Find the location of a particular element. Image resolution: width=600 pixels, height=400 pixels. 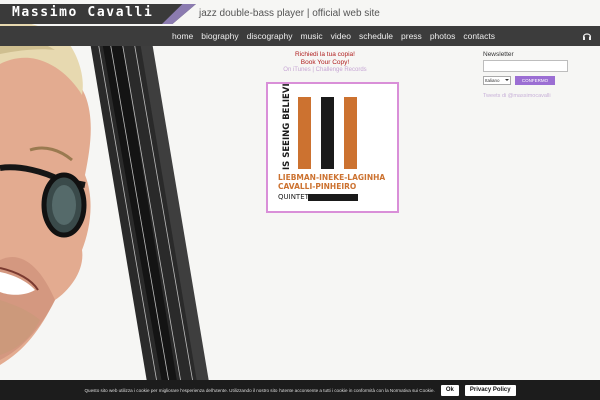

promo-line-it: Richiedi la tua copia! is located at coordinates (325, 55).